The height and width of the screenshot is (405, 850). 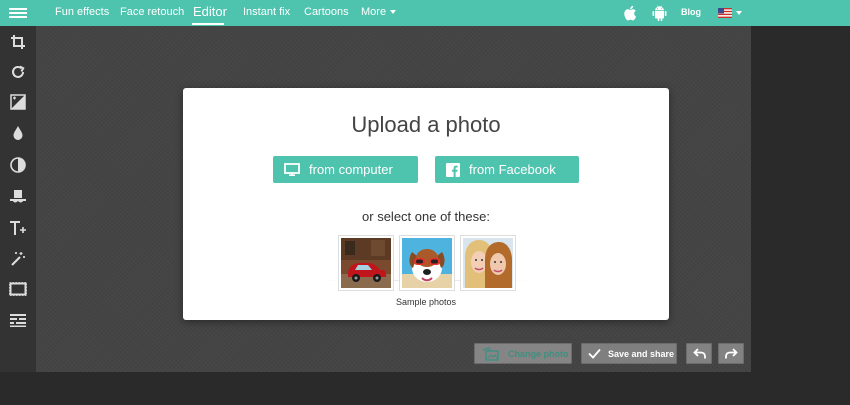 What do you see at coordinates (18, 72) in the screenshot?
I see `rotate-icon` at bounding box center [18, 72].